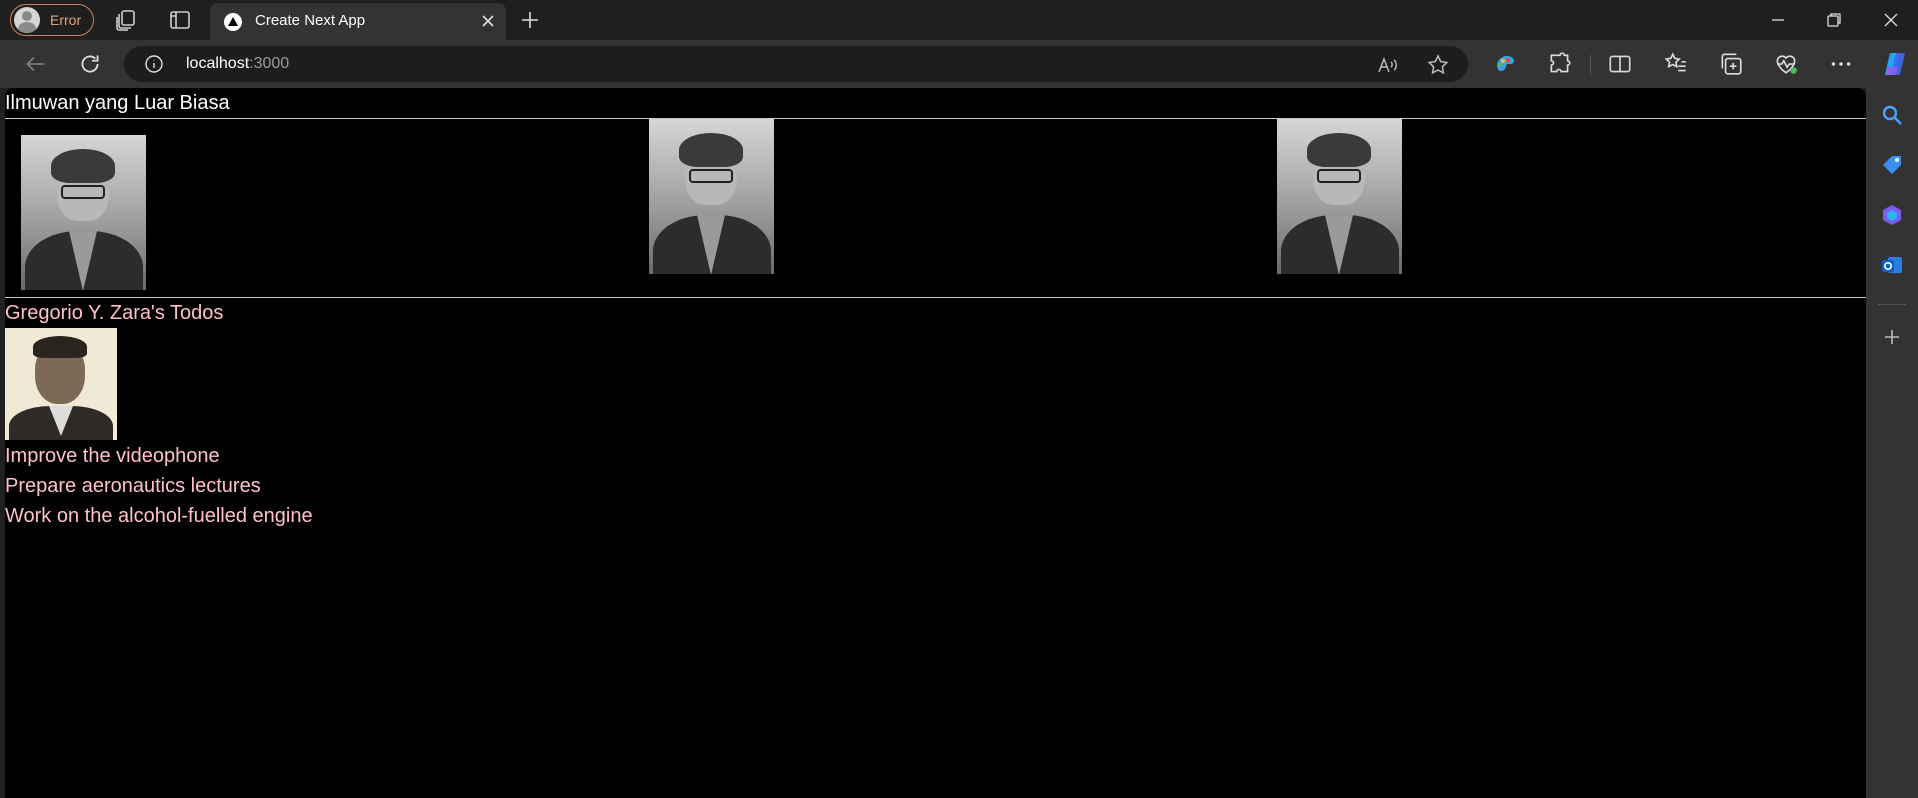 The height and width of the screenshot is (798, 1918). Describe the element at coordinates (159, 516) in the screenshot. I see `todo-item: Work on the alcohol-fuelled engine` at that location.